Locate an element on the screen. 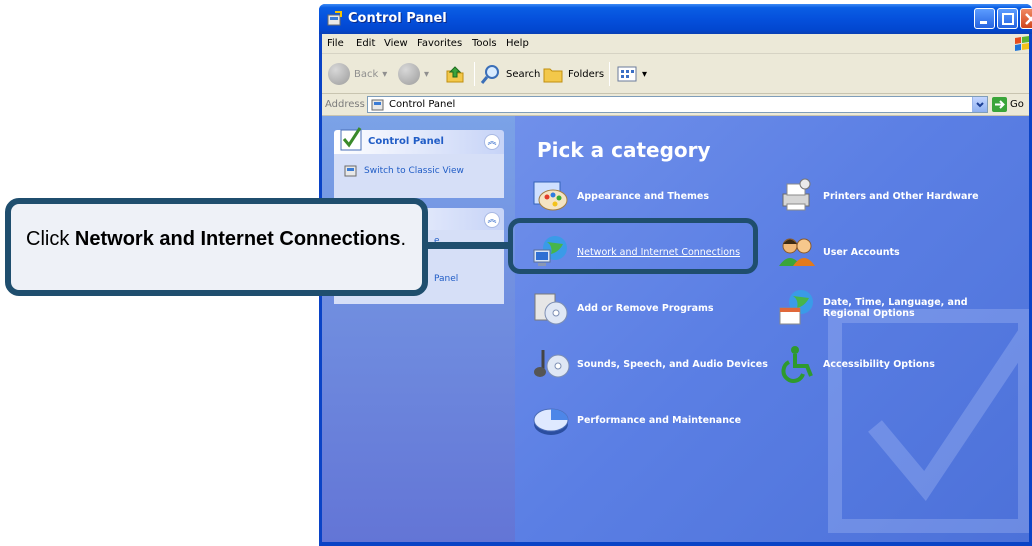 This screenshot has width=1032, height=546. back-dropdown-icon: ▾ is located at coordinates (385, 74).